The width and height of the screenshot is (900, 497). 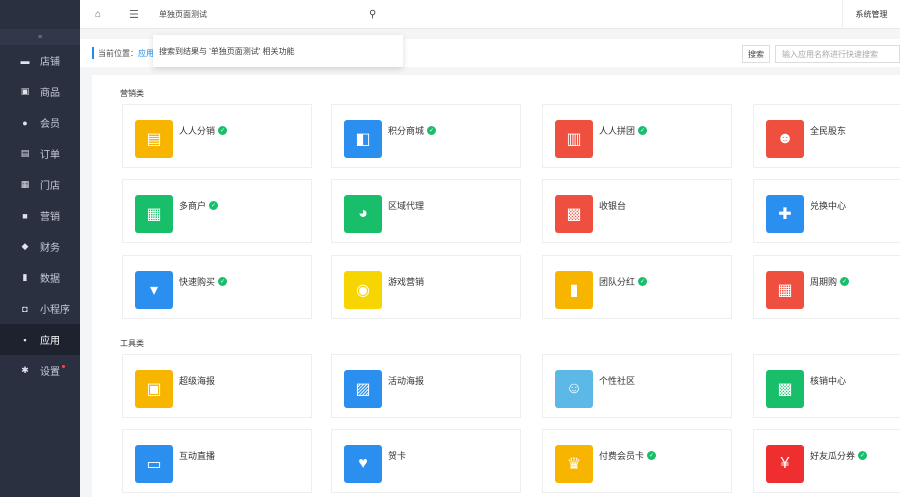 I want to click on app-card: ▭ 互动直播, so click(x=217, y=461).